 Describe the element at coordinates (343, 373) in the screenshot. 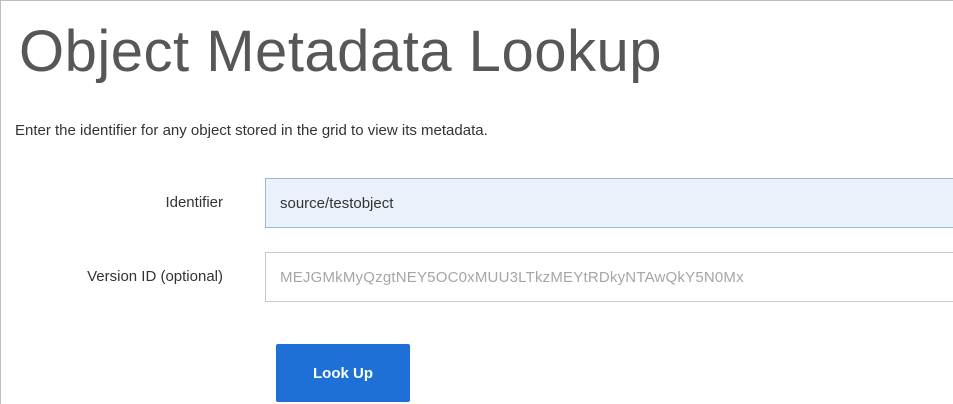

I see `look-up-button: Look Up` at that location.